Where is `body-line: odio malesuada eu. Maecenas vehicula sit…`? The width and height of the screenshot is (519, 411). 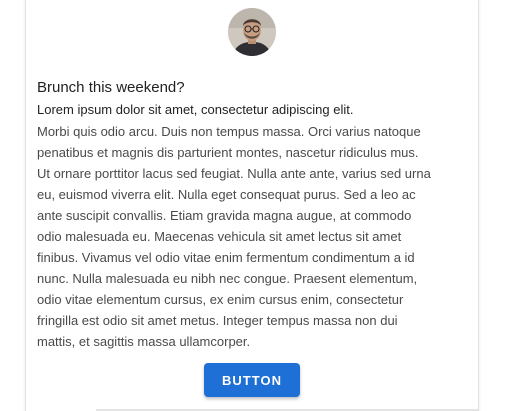 body-line: odio malesuada eu. Maecenas vehicula sit… is located at coordinates (219, 236).